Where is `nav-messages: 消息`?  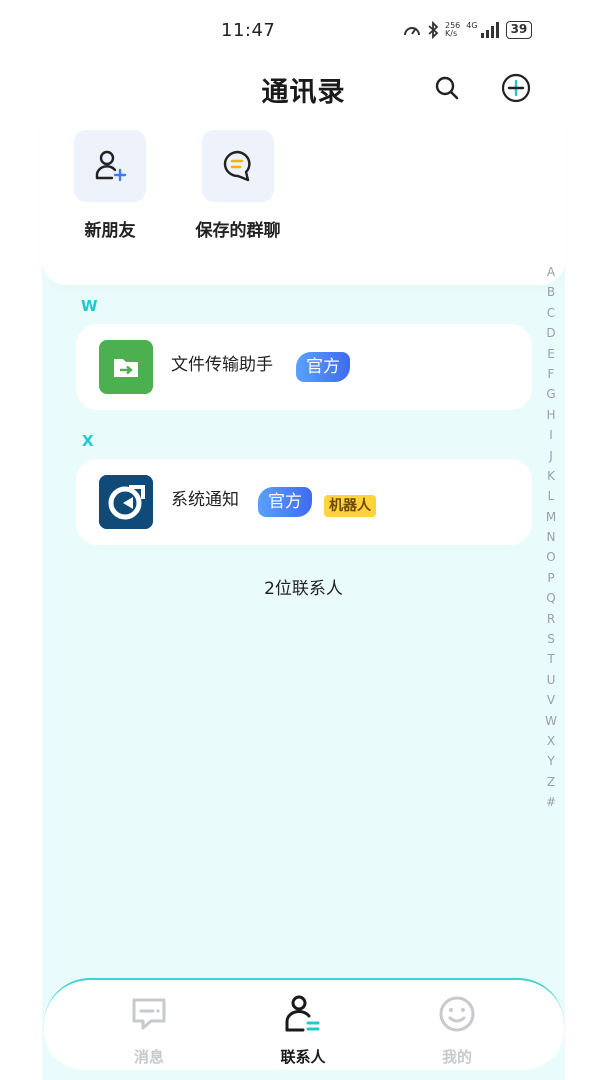
nav-messages: 消息 is located at coordinates (149, 1030).